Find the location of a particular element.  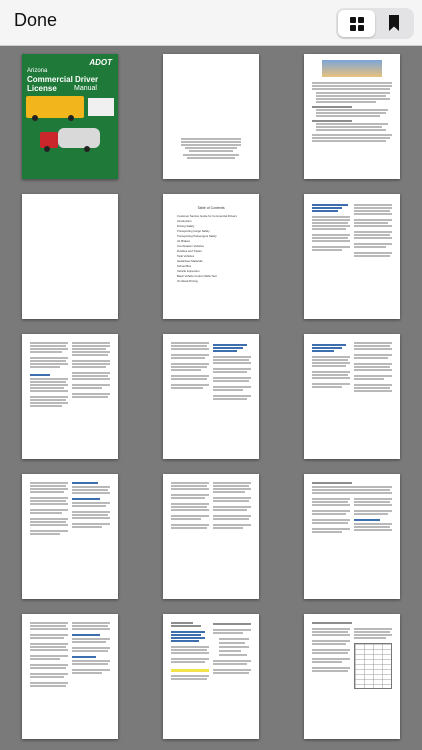

view-mode-segmented-control is located at coordinates (375, 23).